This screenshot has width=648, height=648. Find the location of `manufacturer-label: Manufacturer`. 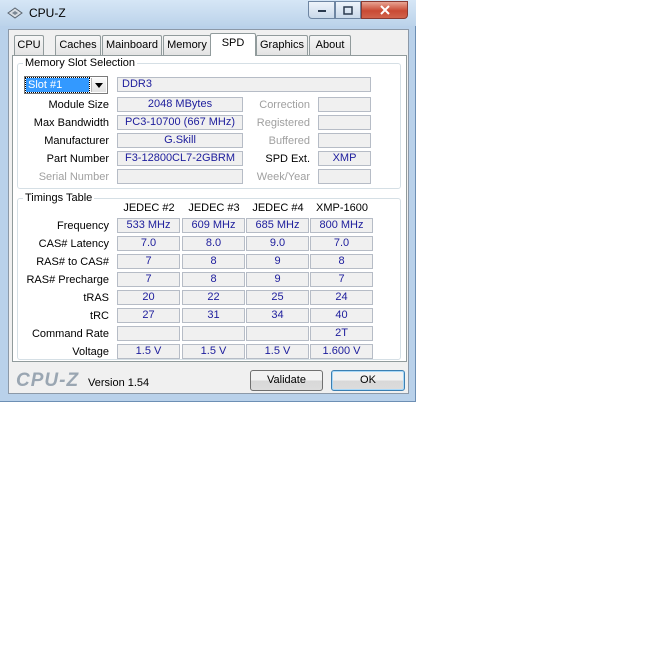

manufacturer-label: Manufacturer is located at coordinates (76, 141).